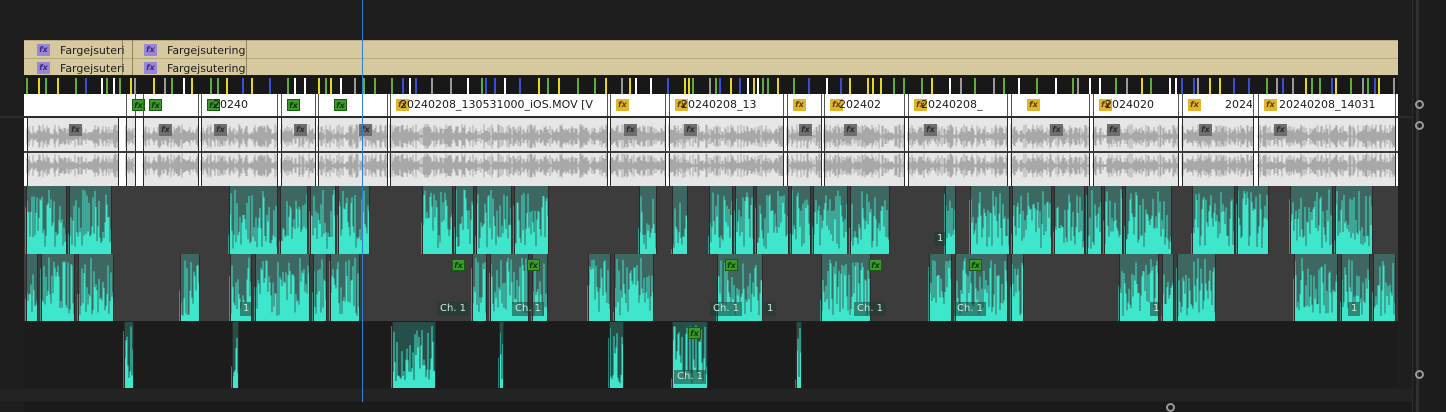 Image resolution: width=1446 pixels, height=412 pixels. What do you see at coordinates (1129, 105) in the screenshot?
I see `video-clip-label: 2024020` at bounding box center [1129, 105].